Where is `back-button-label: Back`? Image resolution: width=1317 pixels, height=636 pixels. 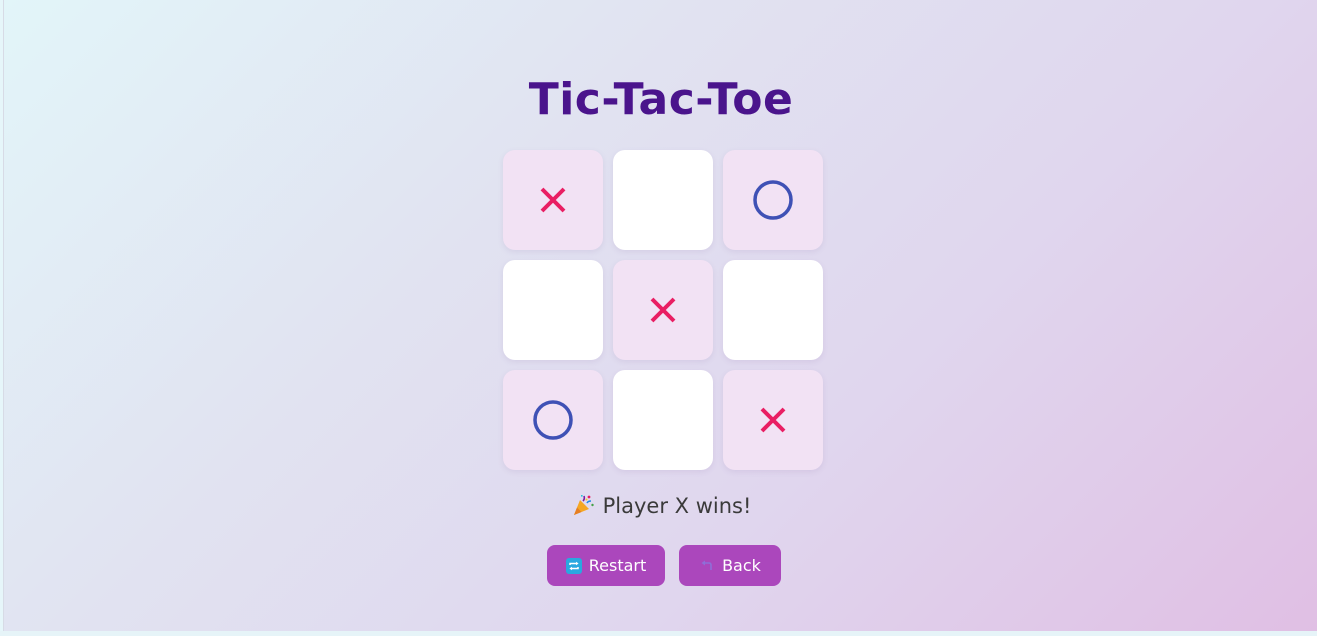 back-button-label: Back is located at coordinates (741, 565).